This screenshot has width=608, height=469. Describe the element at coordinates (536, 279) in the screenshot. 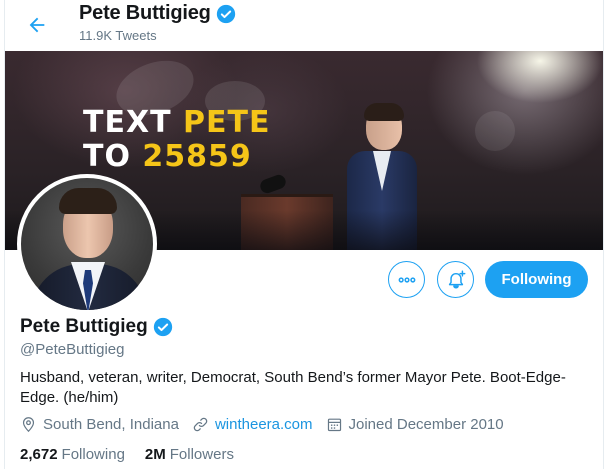

I see `following-button: Following` at that location.